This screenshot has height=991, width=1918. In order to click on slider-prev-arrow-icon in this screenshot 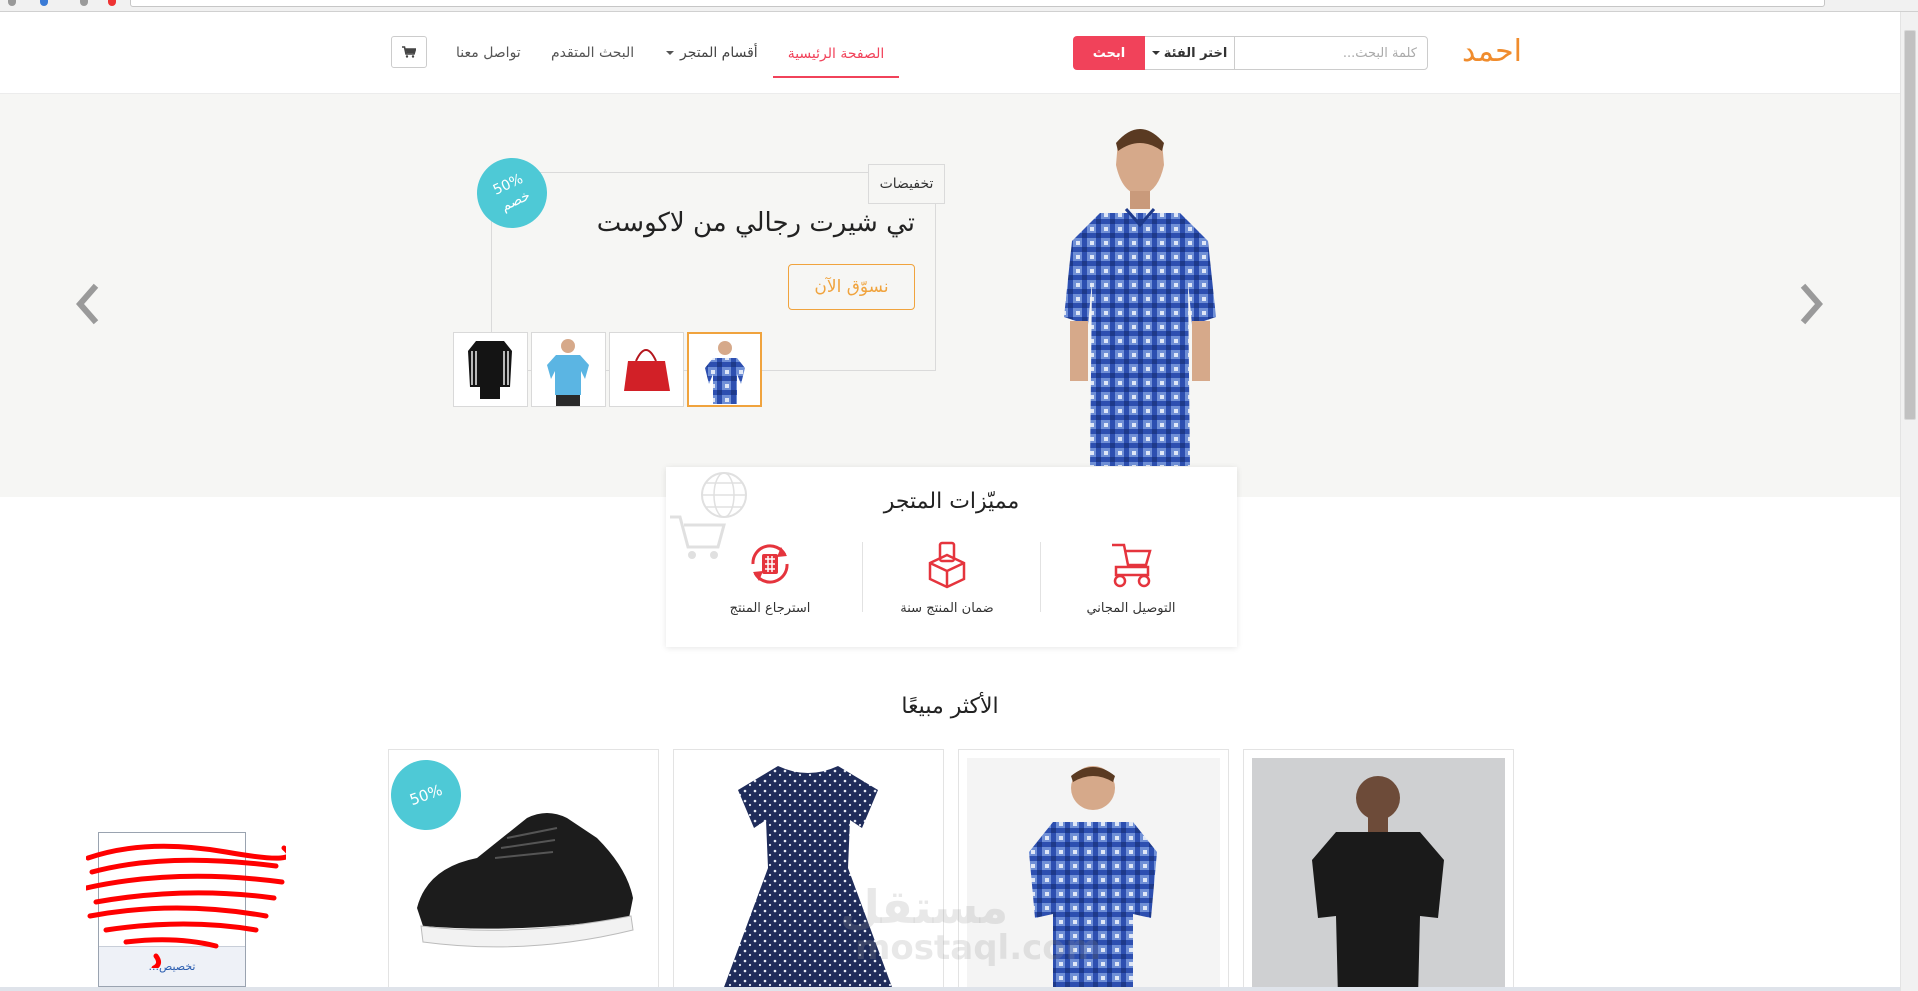, I will do `click(85, 304)`.